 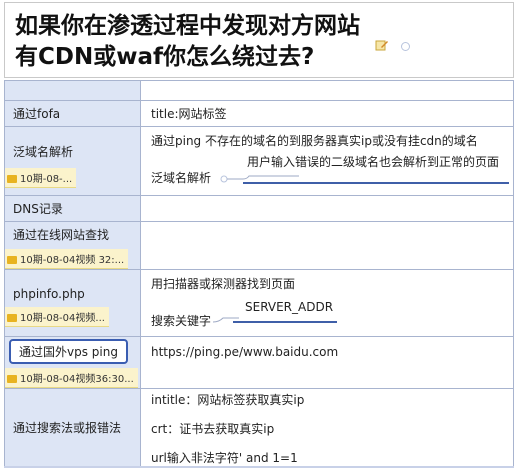 What do you see at coordinates (327, 352) in the screenshot?
I see `node-text: https://ping.pe/www.baidu.com` at bounding box center [327, 352].